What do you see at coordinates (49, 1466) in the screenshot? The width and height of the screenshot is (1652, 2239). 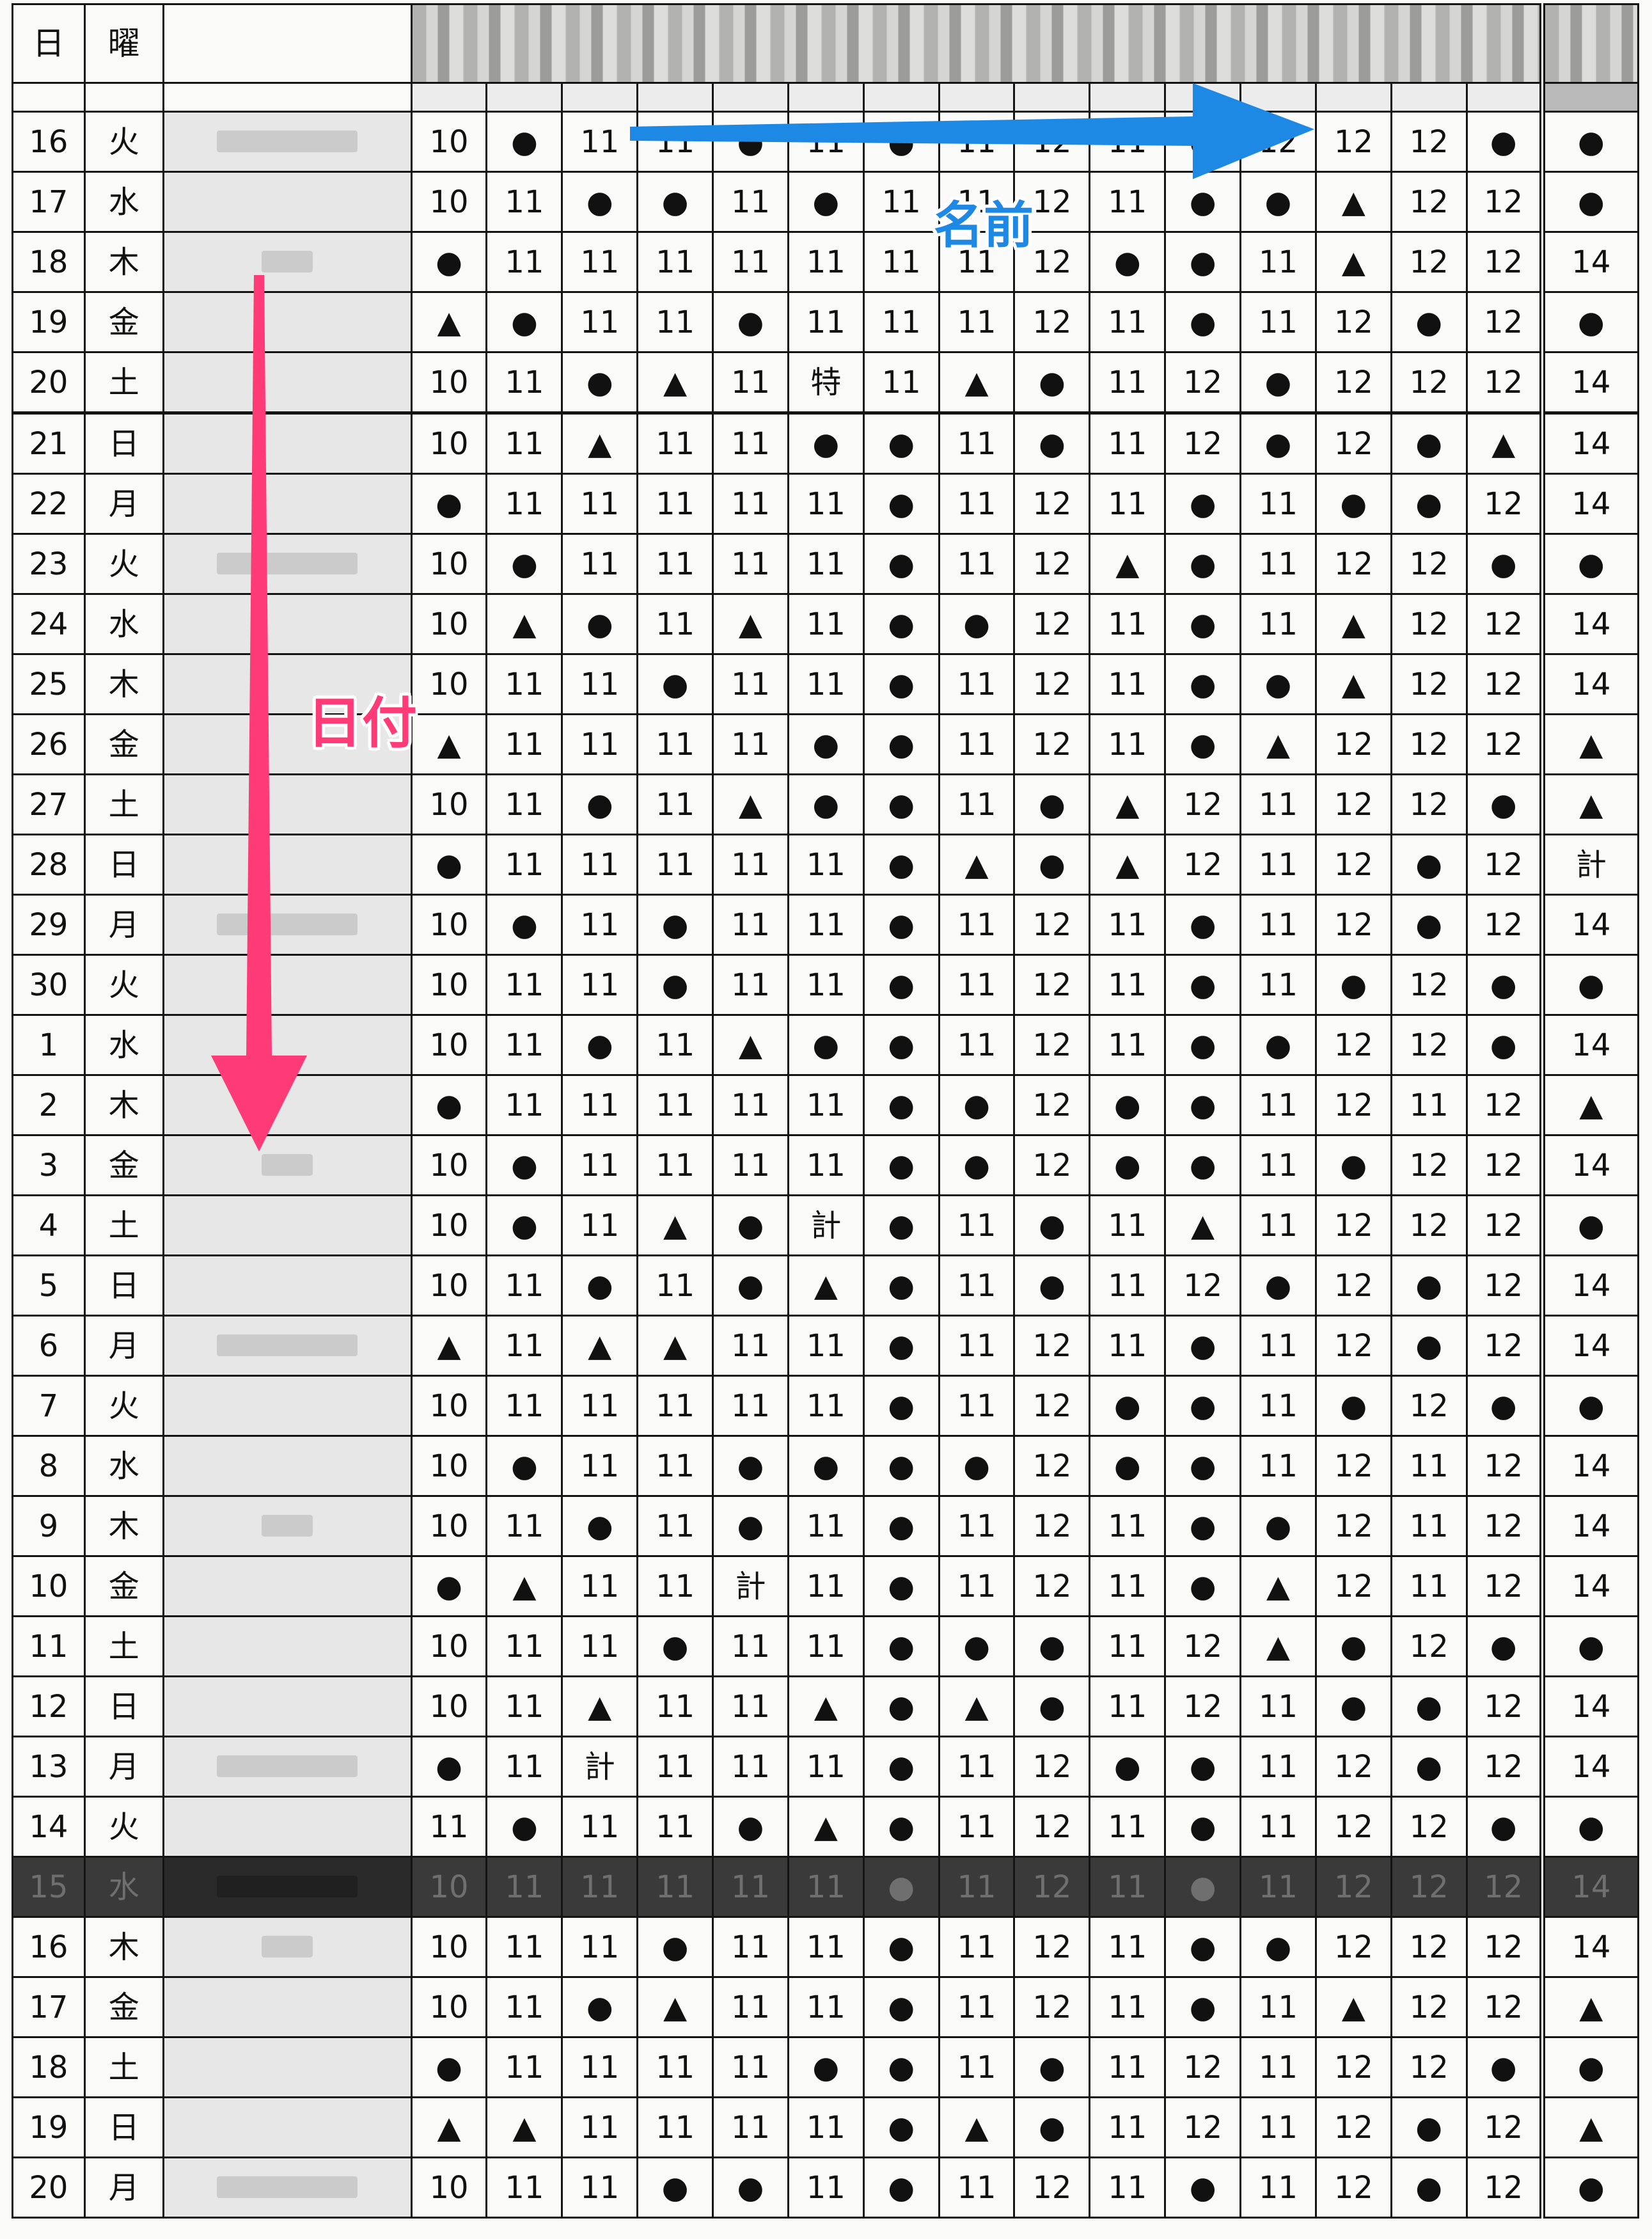 I see `date-cell: 8` at bounding box center [49, 1466].